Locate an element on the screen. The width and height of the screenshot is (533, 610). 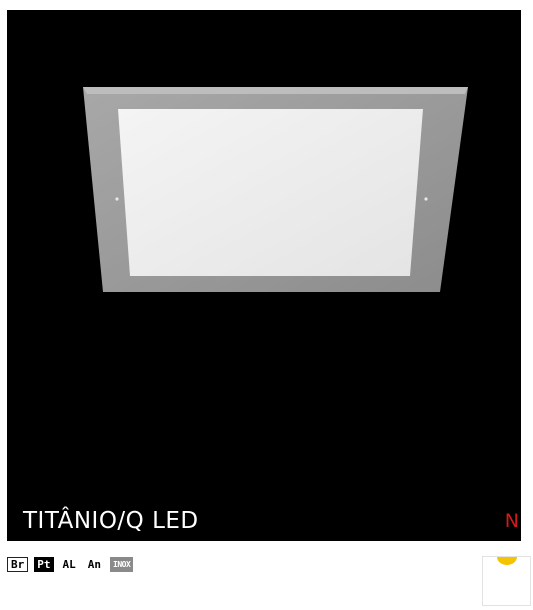
finish-options: Br Pt AL An INOX is located at coordinates (70, 564).